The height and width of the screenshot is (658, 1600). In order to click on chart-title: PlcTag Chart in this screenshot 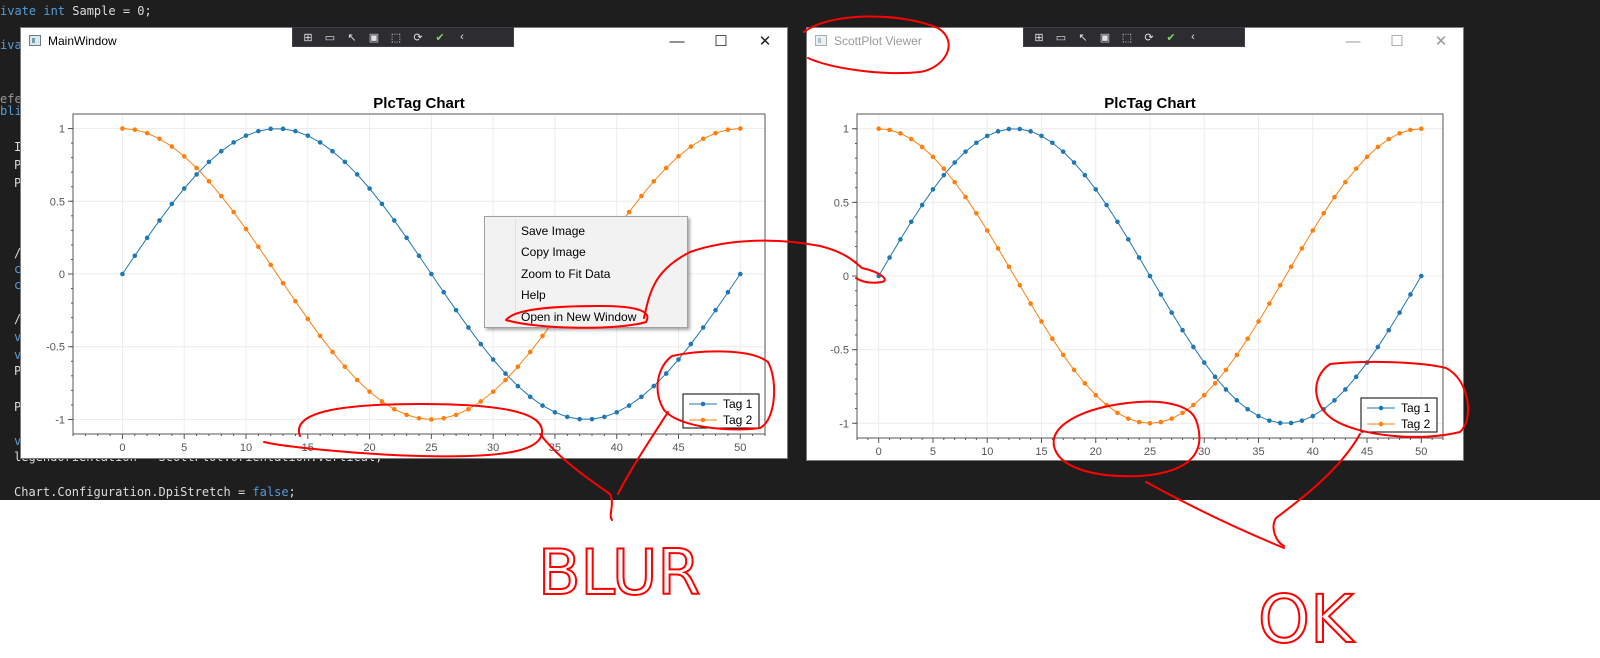, I will do `click(1149, 103)`.